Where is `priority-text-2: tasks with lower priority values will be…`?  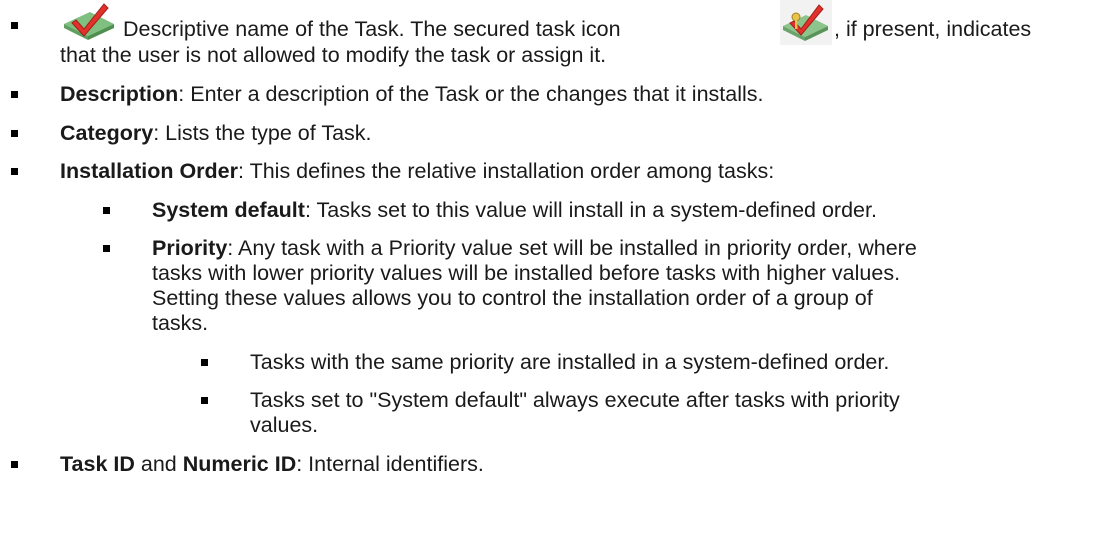 priority-text-2: tasks with lower priority values will be… is located at coordinates (526, 273).